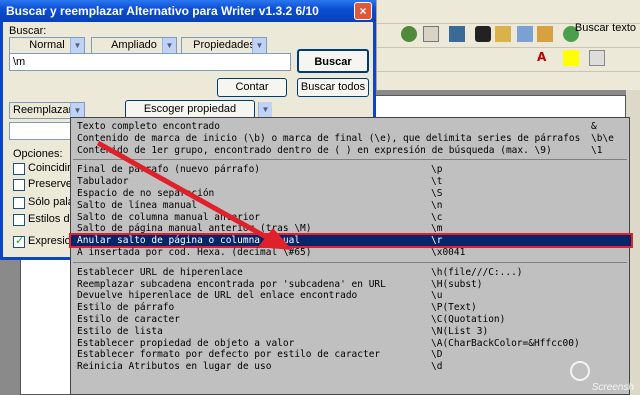  Describe the element at coordinates (612, 387) in the screenshot. I see `watermark: Screensh` at that location.